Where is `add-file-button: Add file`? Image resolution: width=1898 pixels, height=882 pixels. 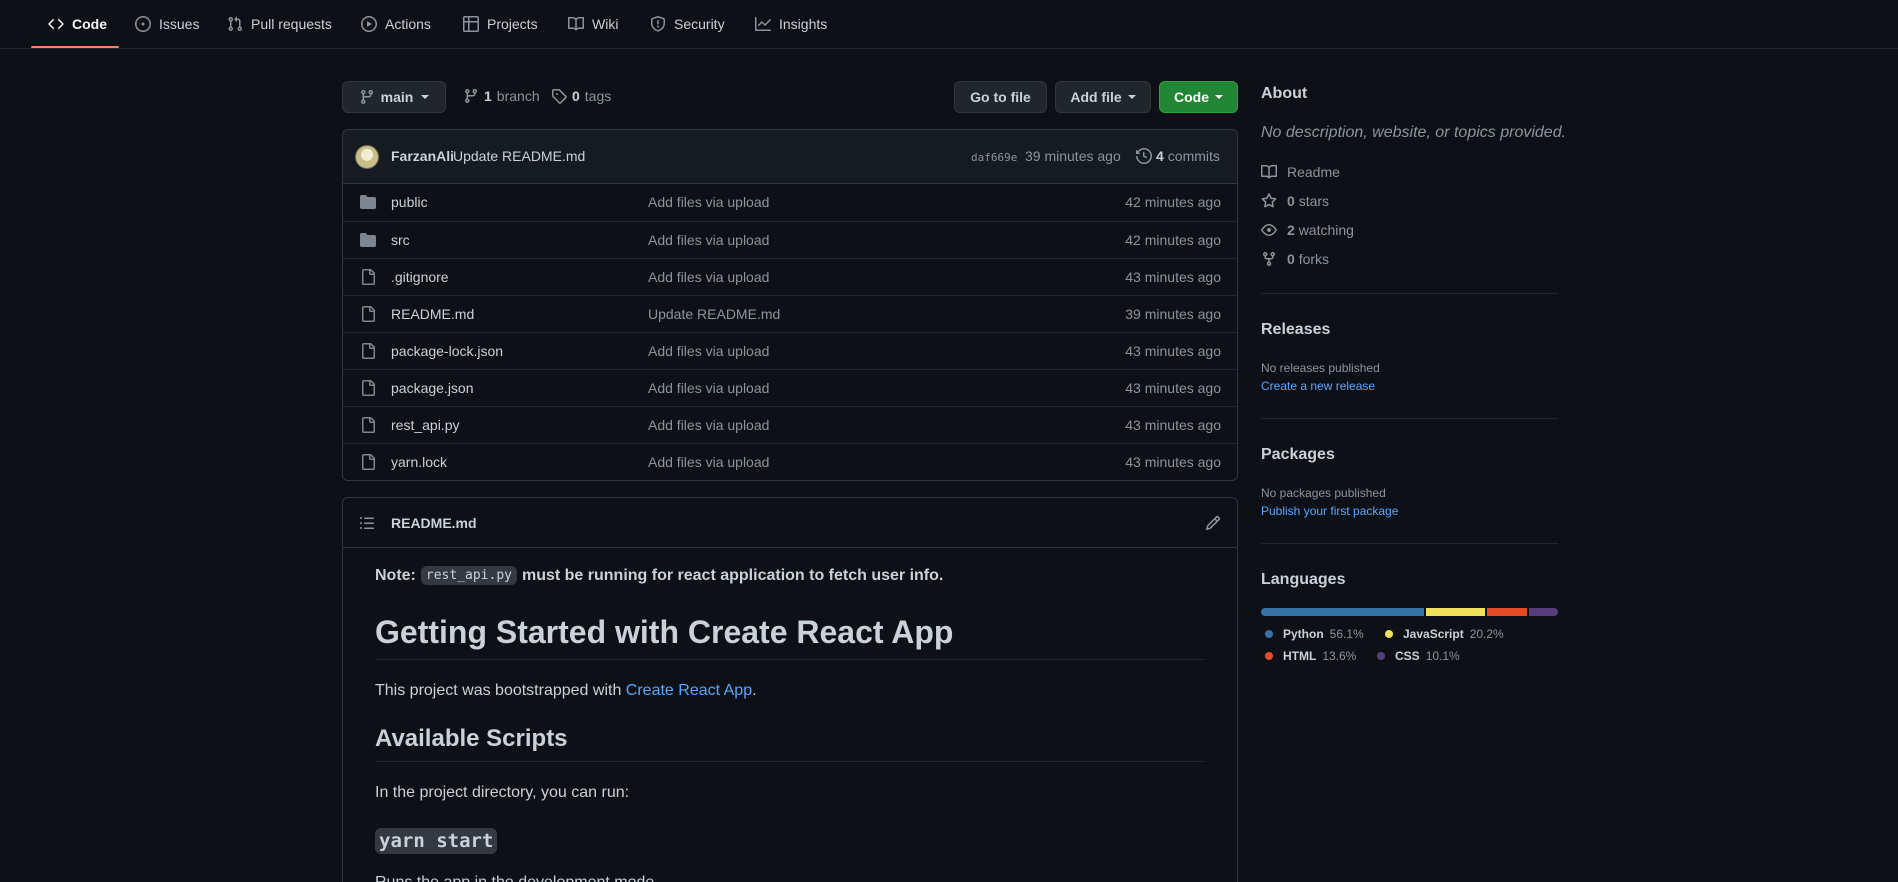
add-file-button: Add file is located at coordinates (1103, 97).